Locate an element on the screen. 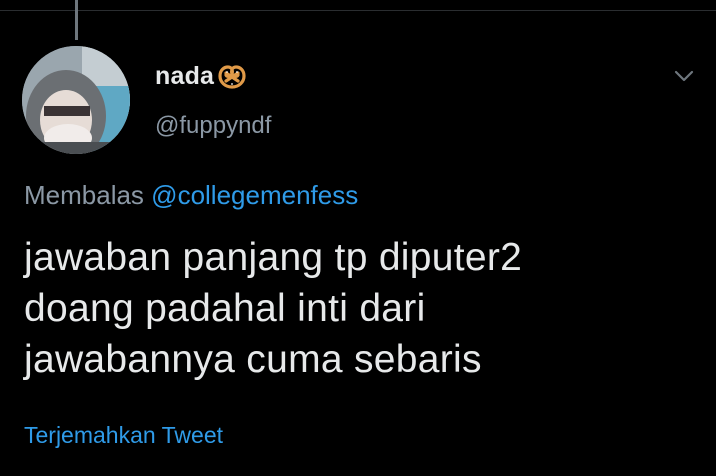 The width and height of the screenshot is (716, 476). author-handle: @fuppyndf is located at coordinates (213, 126).